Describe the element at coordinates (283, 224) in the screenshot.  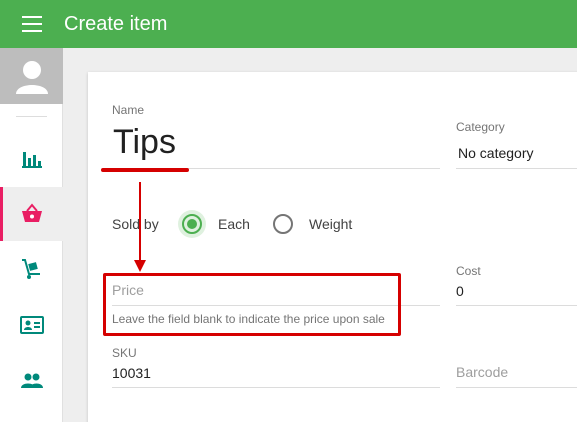
I see `sold-by-weight-radio` at that location.